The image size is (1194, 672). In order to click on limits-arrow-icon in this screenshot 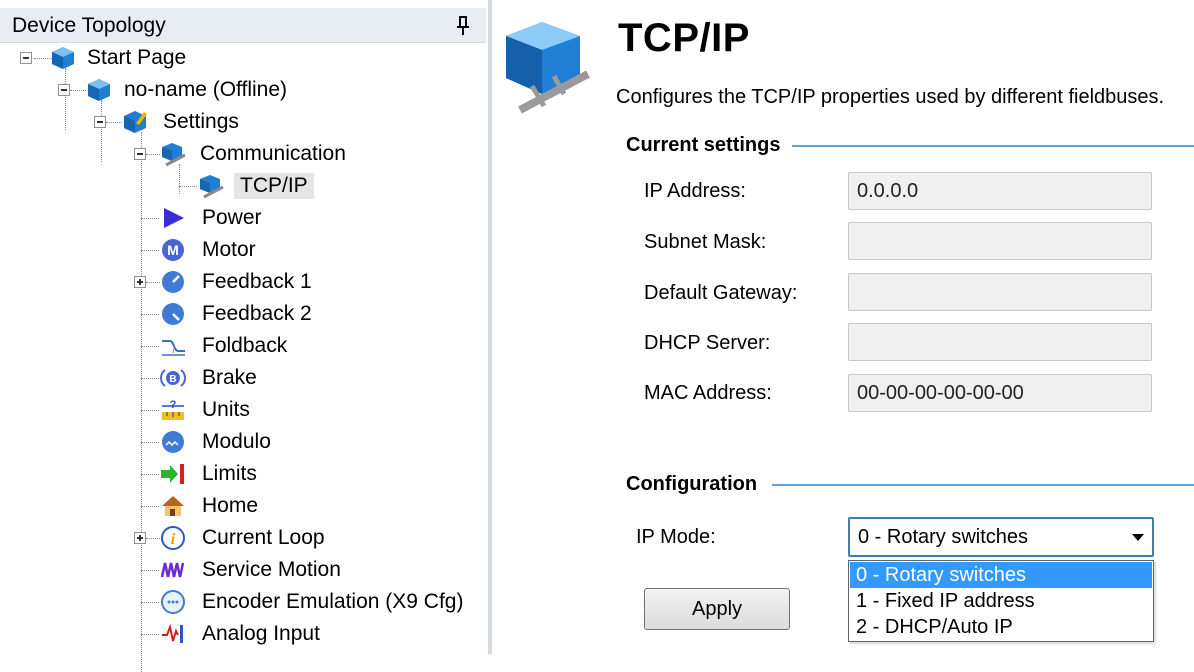, I will do `click(172, 474)`.